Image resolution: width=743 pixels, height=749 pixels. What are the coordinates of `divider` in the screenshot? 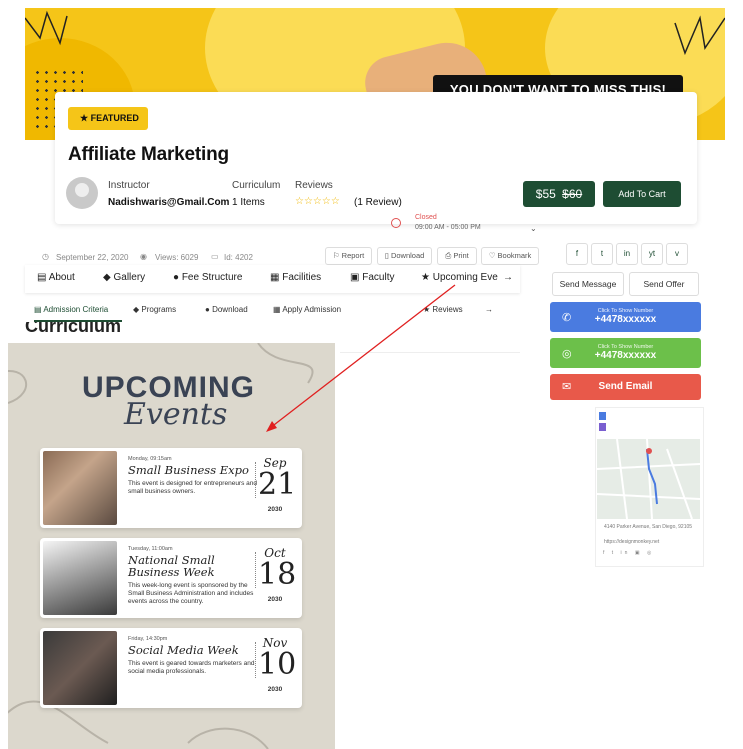 It's located at (430, 352).